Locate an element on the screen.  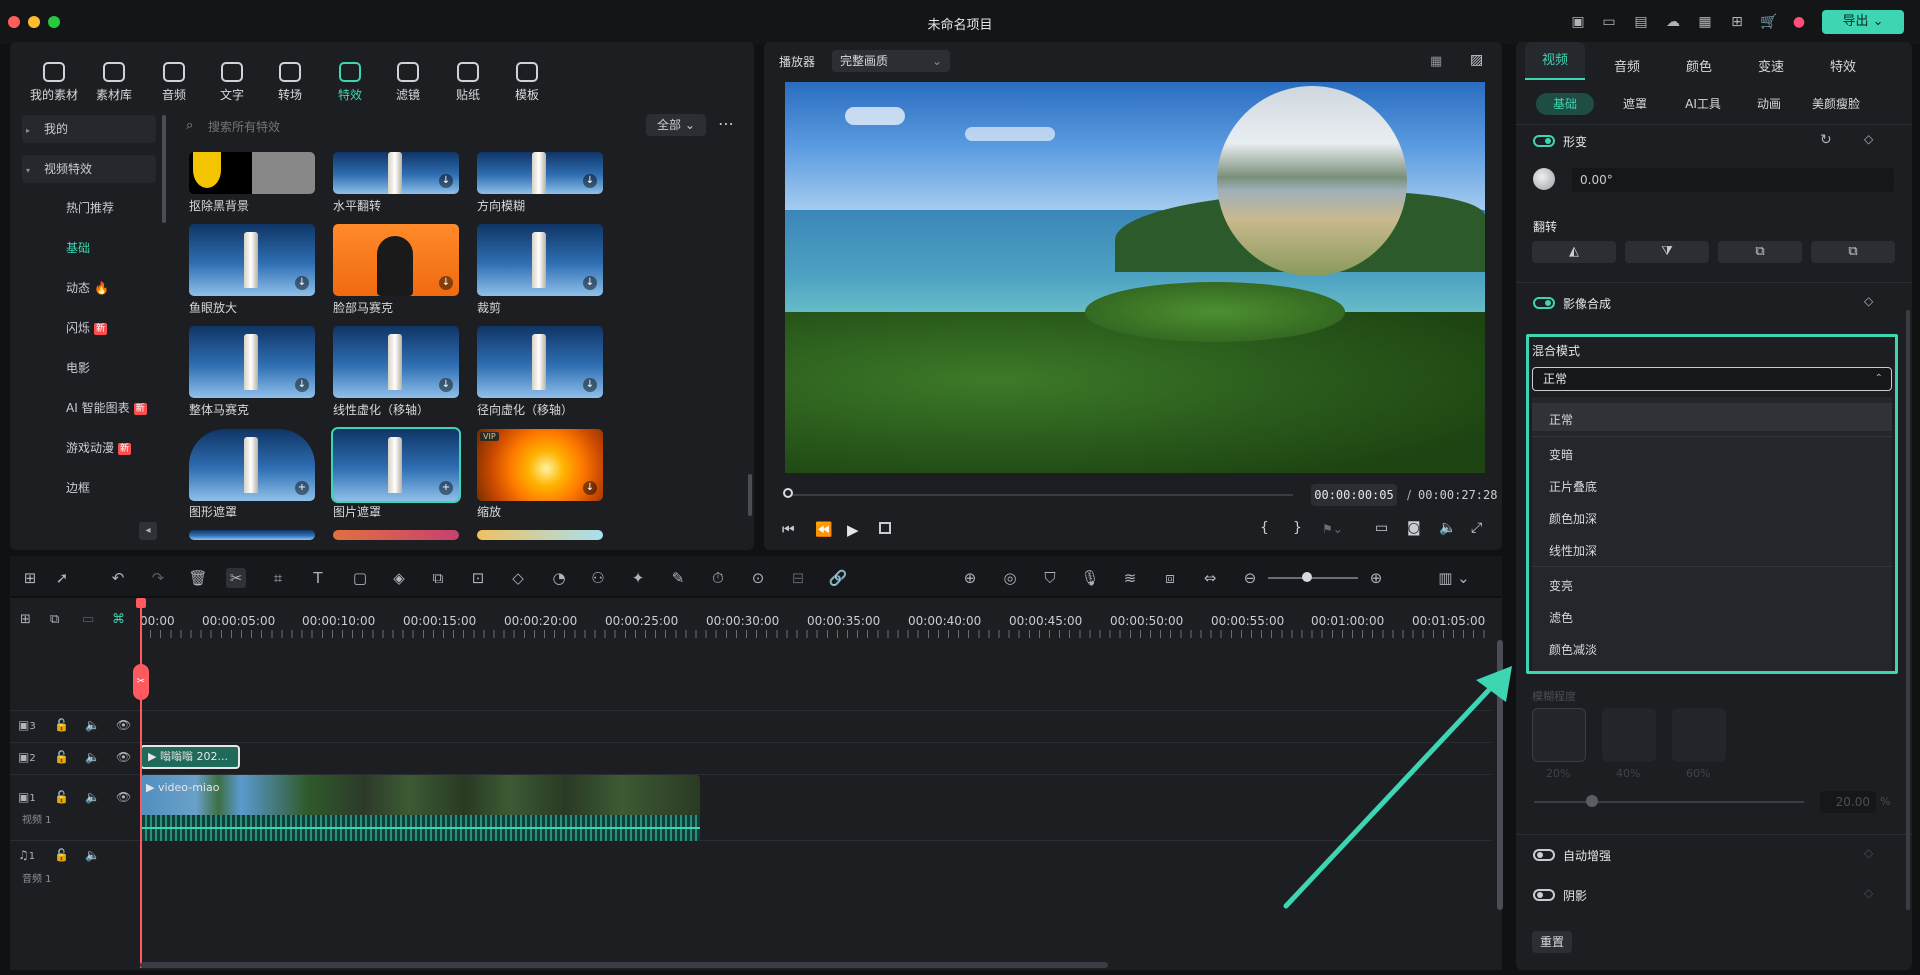
effect-thumb-partial is located at coordinates (252, 535).